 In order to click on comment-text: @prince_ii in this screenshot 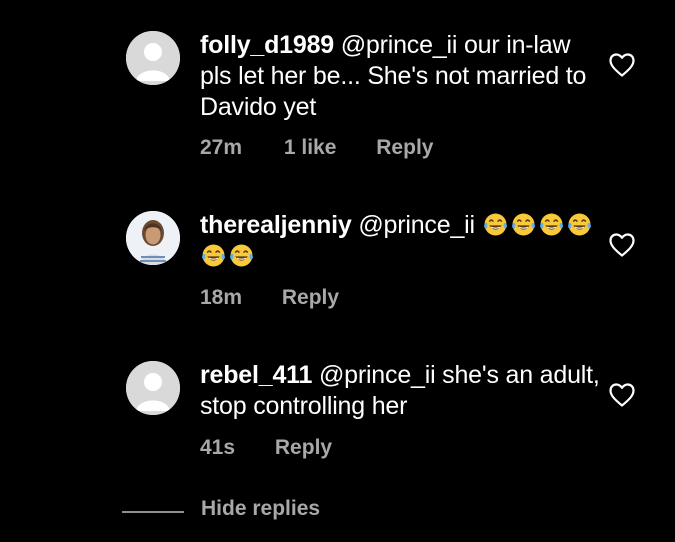, I will do `click(416, 225)`.